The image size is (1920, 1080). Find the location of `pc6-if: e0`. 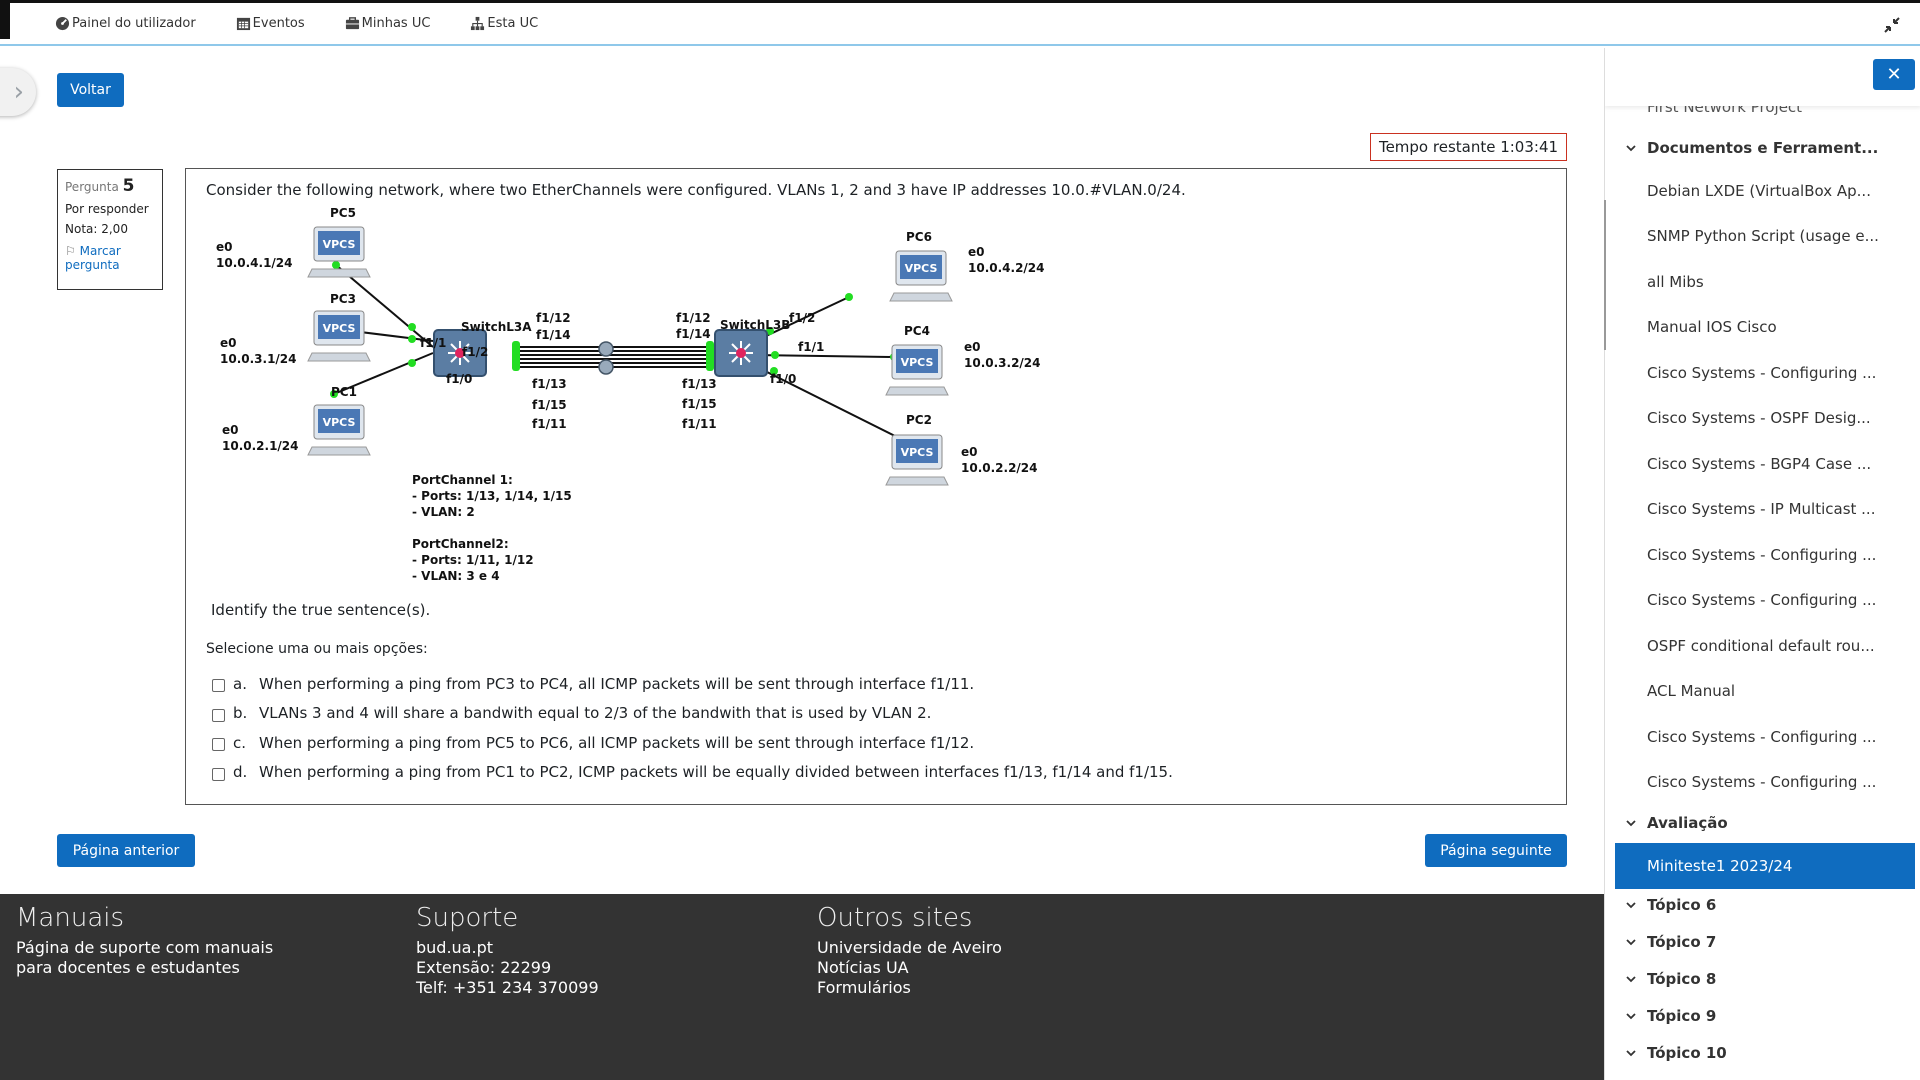

pc6-if: e0 is located at coordinates (976, 252).